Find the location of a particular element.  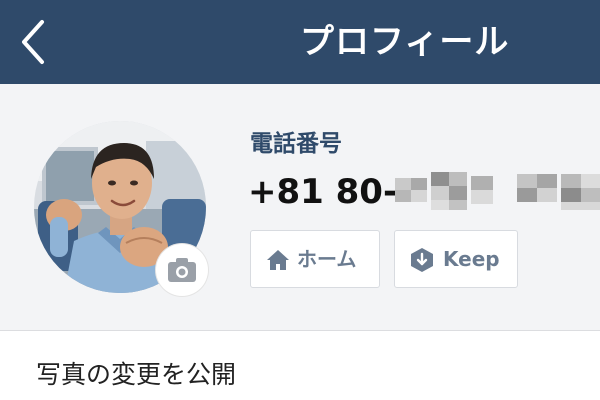

keep-download-icon is located at coordinates (422, 260).